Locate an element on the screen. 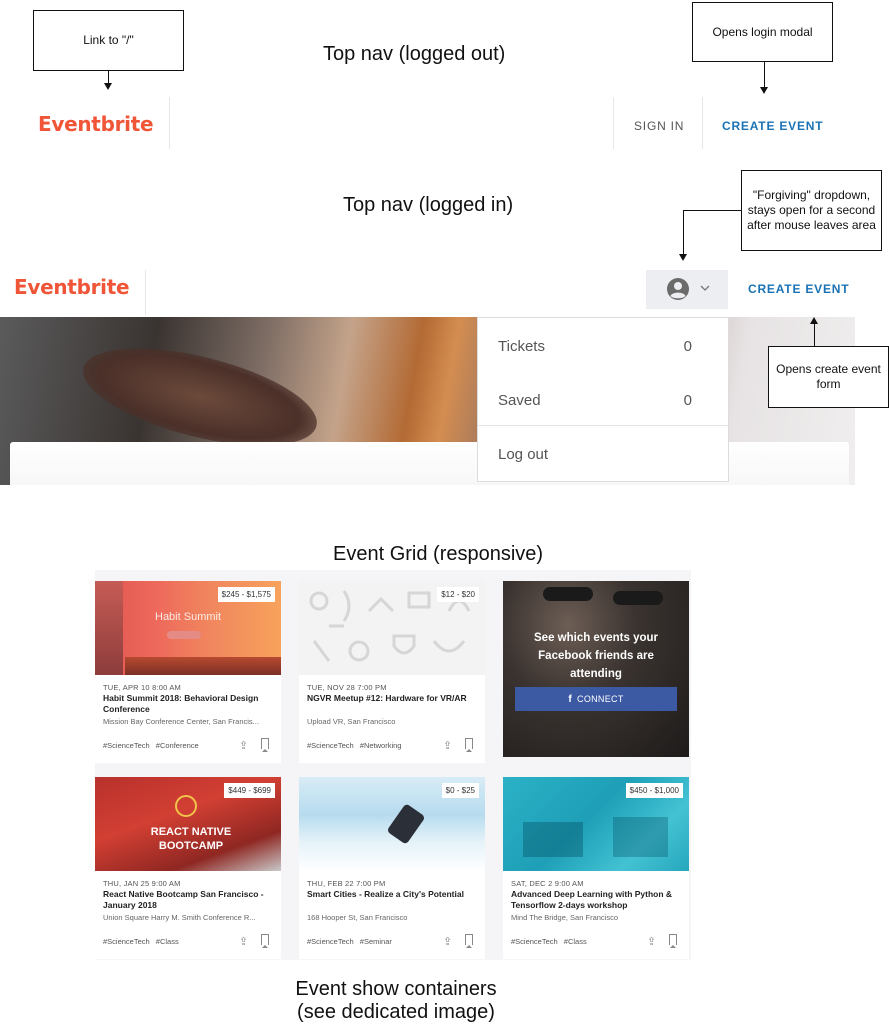 The image size is (889, 1024). section-title-nav-logged-in: Top nav (logged in) is located at coordinates (428, 205).